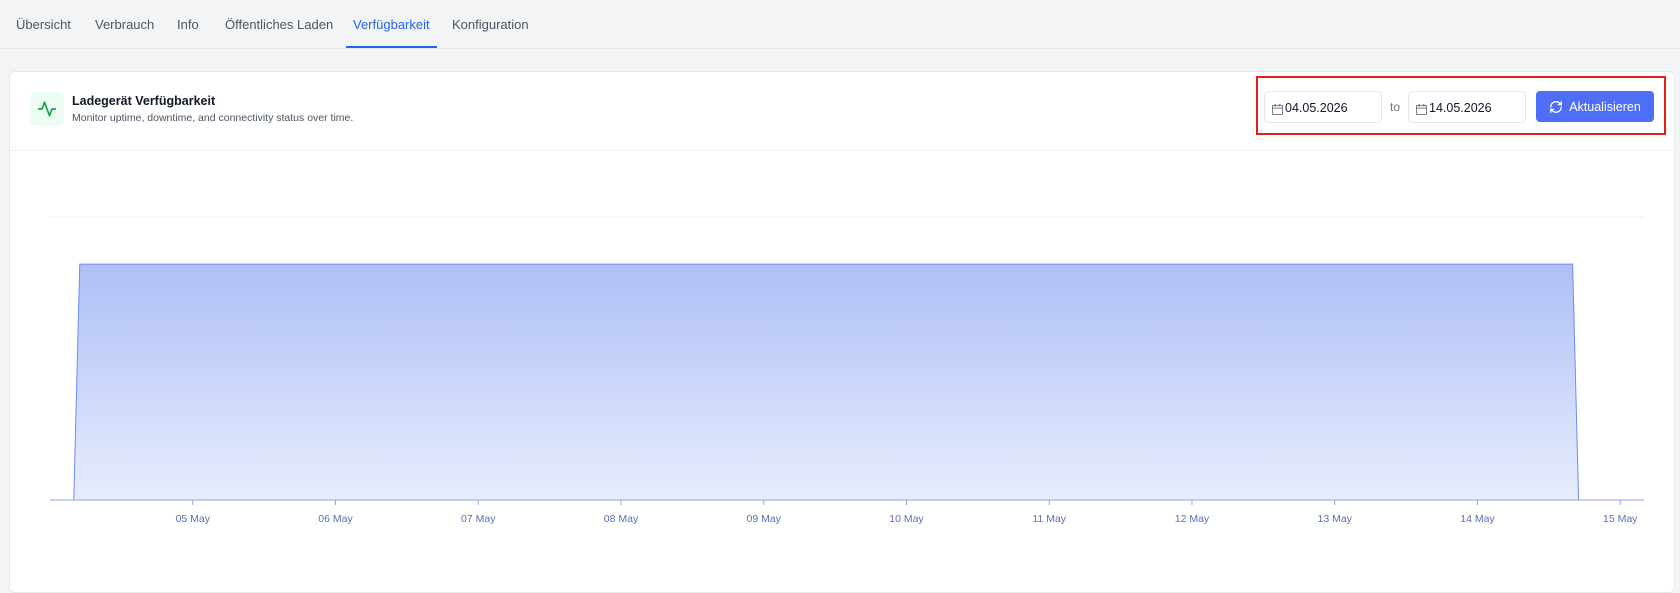  What do you see at coordinates (1620, 519) in the screenshot?
I see `x-tick-label: 15 May` at bounding box center [1620, 519].